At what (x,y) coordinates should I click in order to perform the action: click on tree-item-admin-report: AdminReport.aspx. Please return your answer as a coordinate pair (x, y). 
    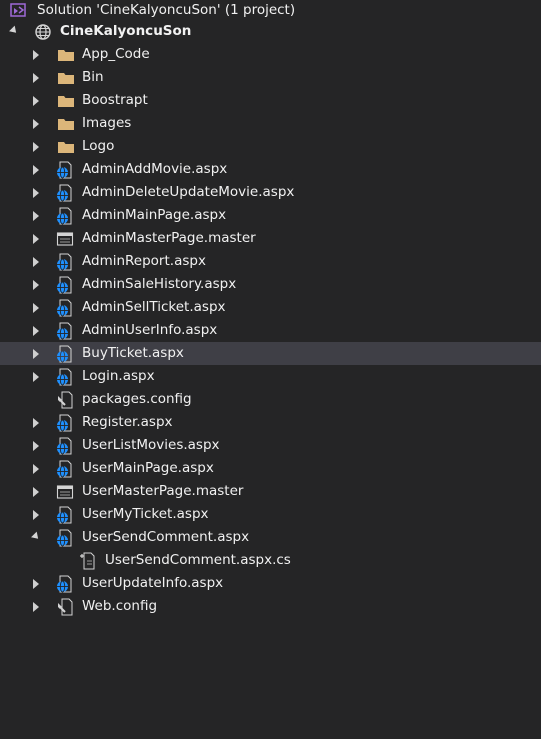
    Looking at the image, I should click on (270, 261).